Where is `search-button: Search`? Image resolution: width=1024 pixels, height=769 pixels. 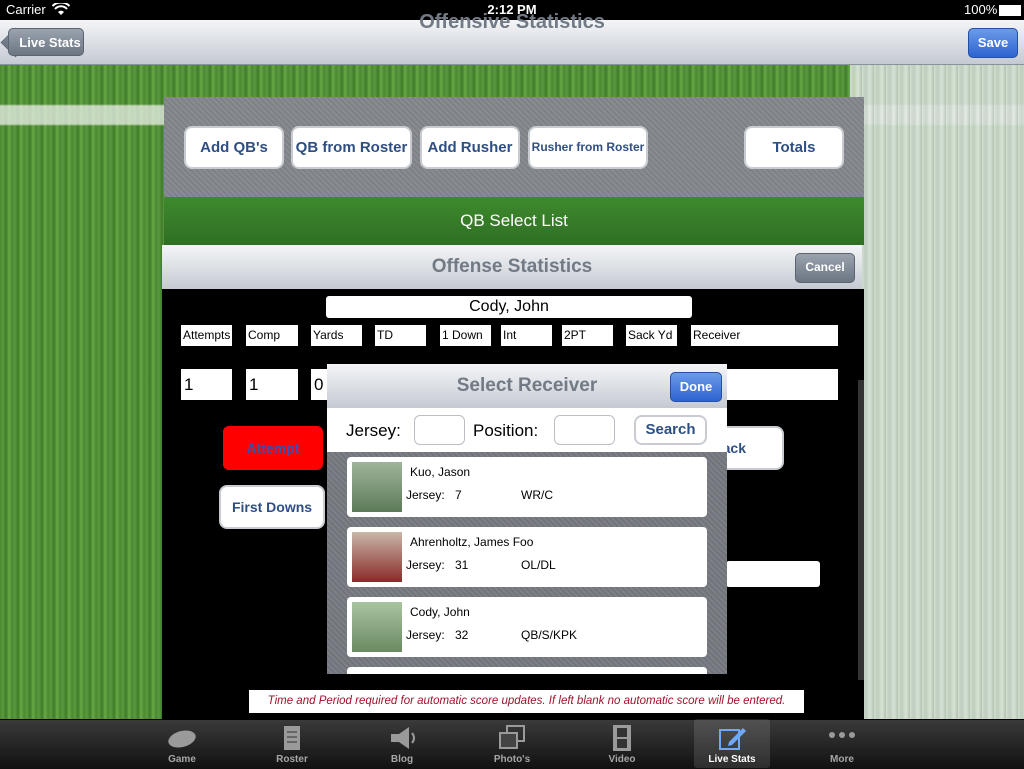 search-button: Search is located at coordinates (670, 430).